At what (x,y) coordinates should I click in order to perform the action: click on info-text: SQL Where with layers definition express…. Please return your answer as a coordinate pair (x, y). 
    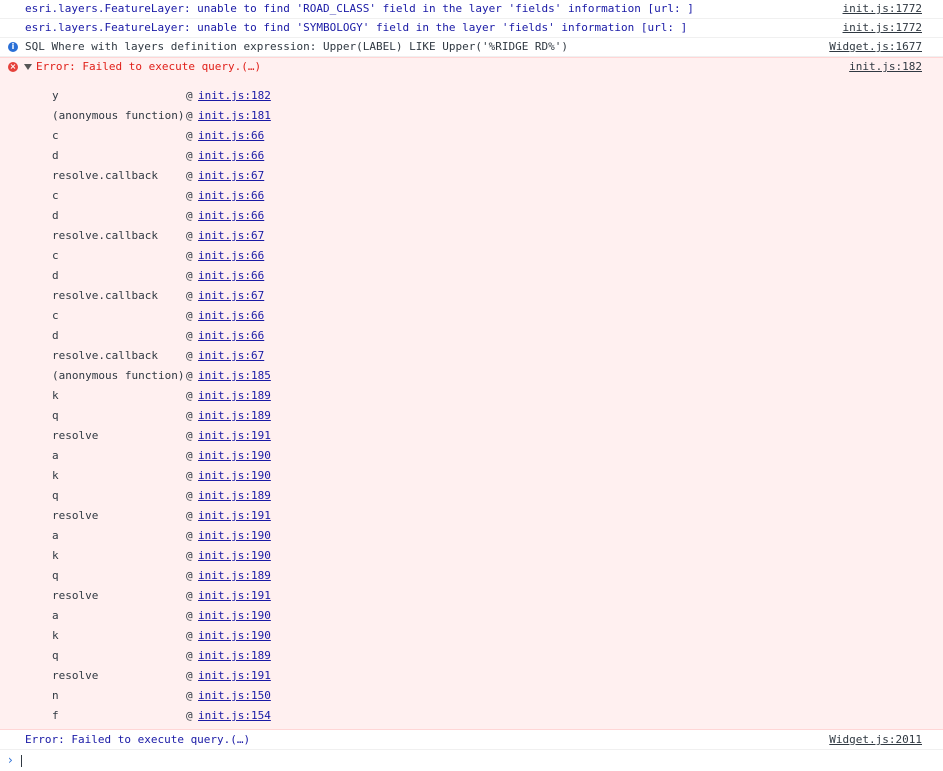
    Looking at the image, I should click on (297, 46).